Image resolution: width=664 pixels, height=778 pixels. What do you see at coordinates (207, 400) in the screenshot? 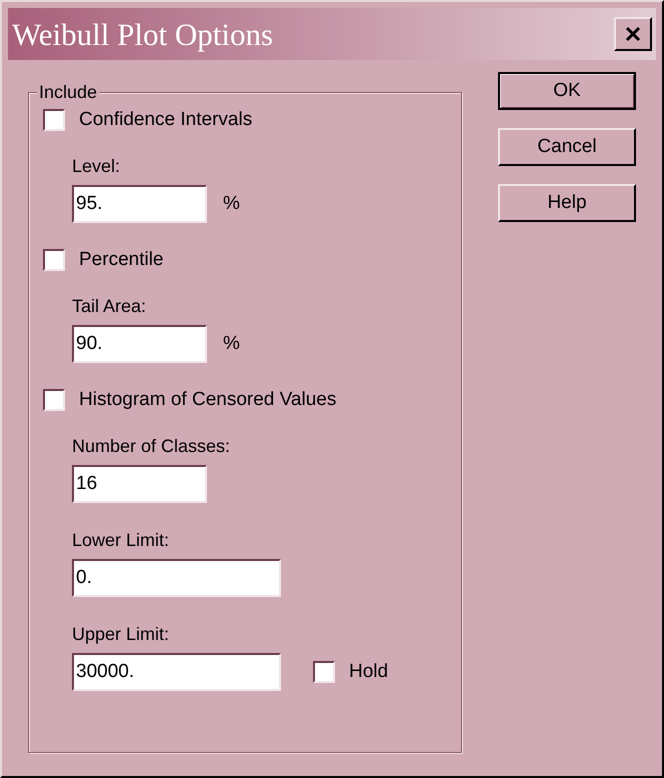
I see `checkbox-label: Histogram of Censored Values` at bounding box center [207, 400].